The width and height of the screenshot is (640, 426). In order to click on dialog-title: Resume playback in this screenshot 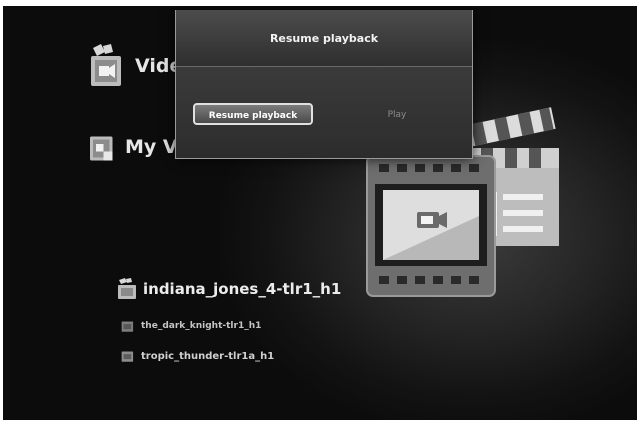, I will do `click(324, 38)`.